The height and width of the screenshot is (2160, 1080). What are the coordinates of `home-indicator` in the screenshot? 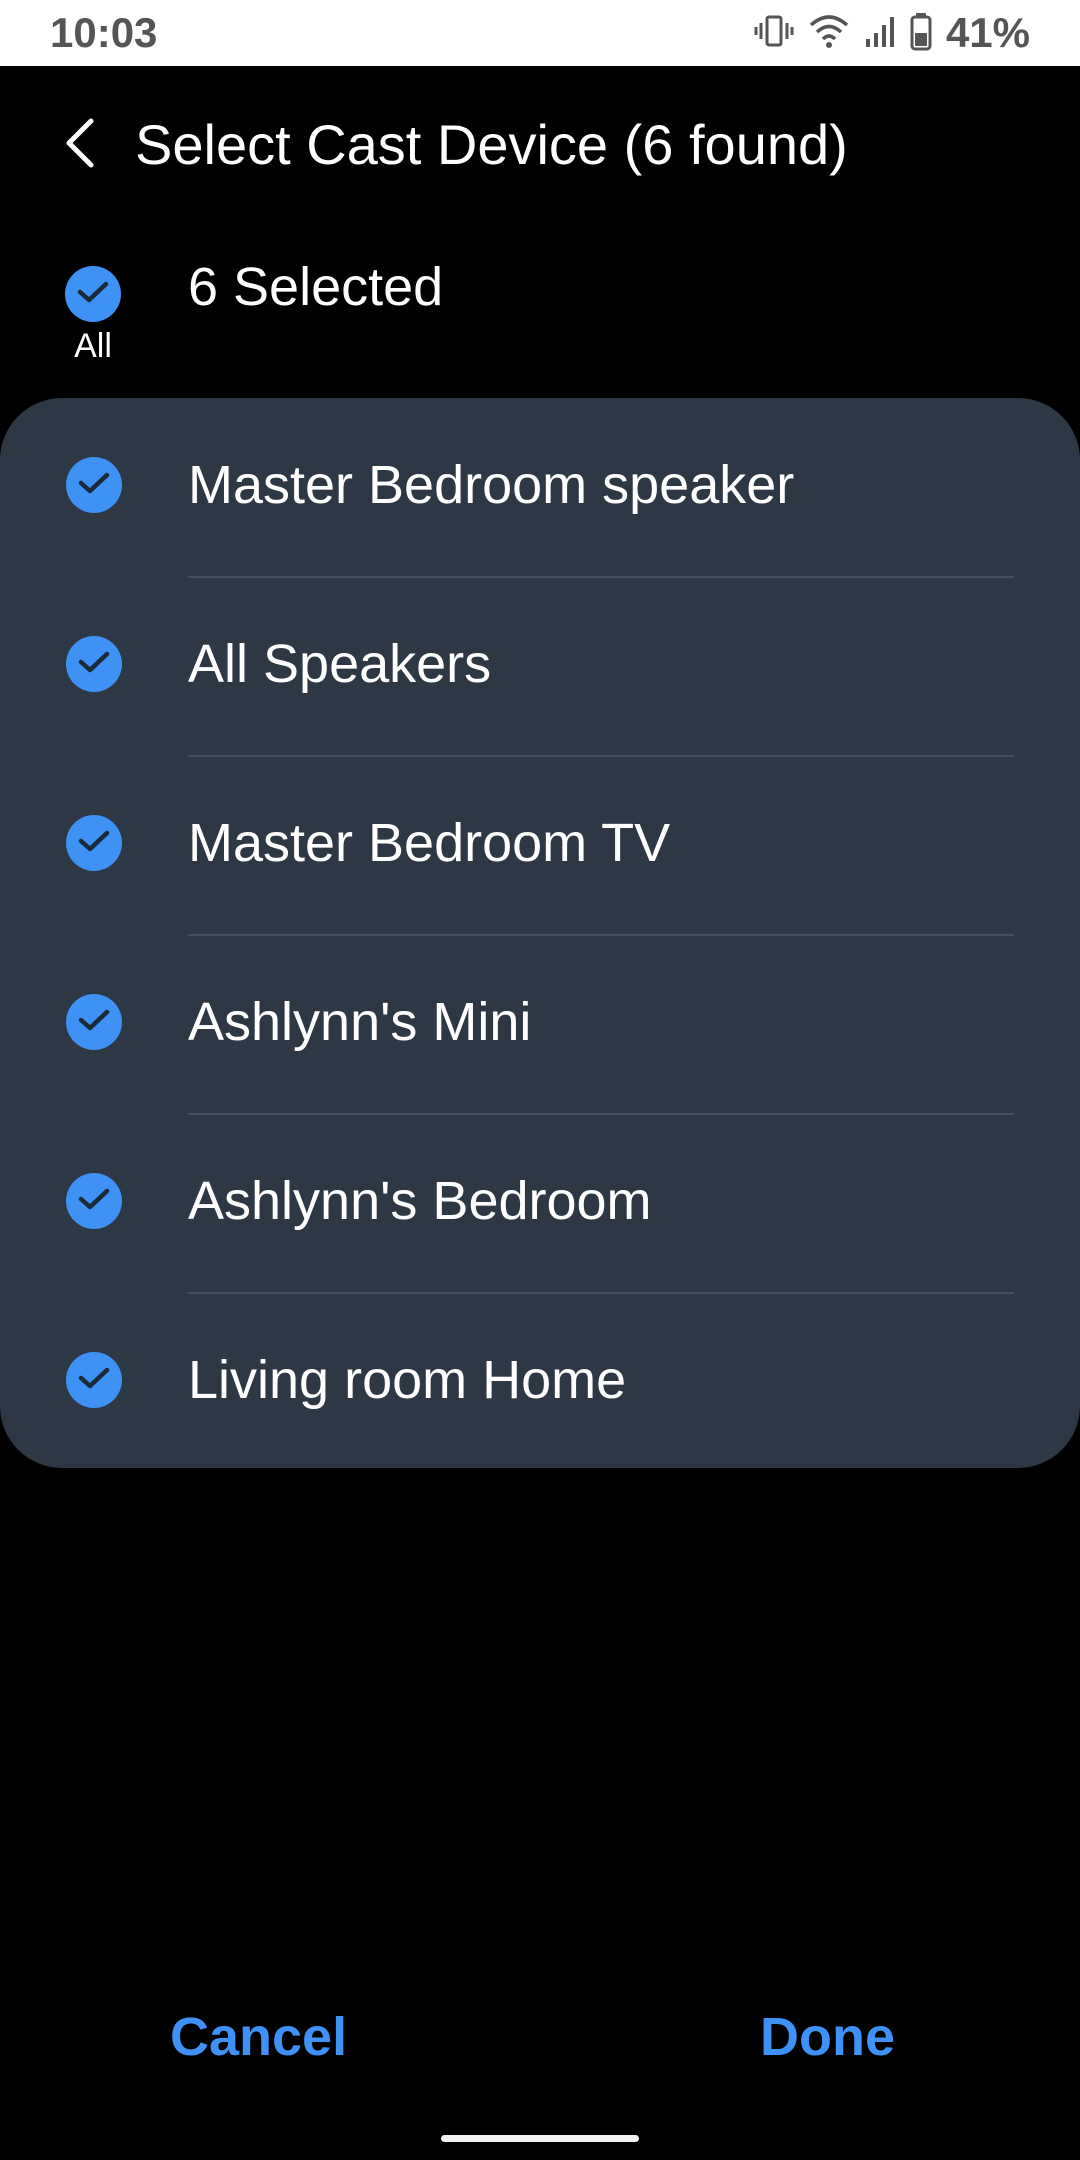 It's located at (540, 2138).